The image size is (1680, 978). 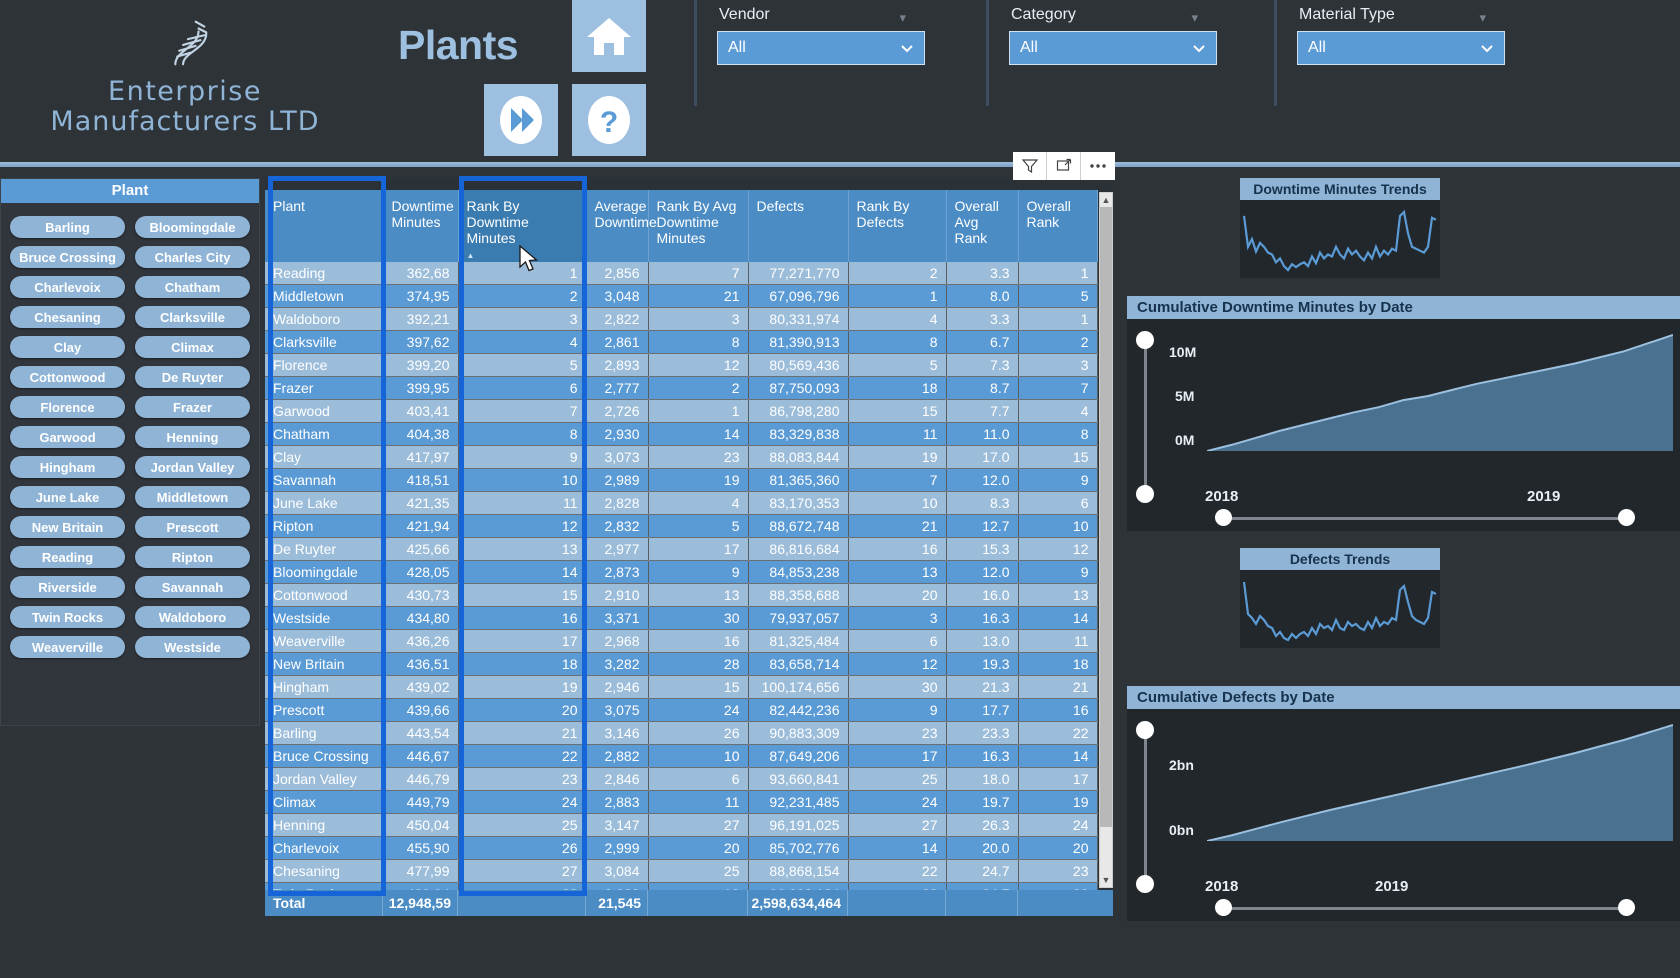 I want to click on plant-chip: Cottonwood, so click(x=67, y=377).